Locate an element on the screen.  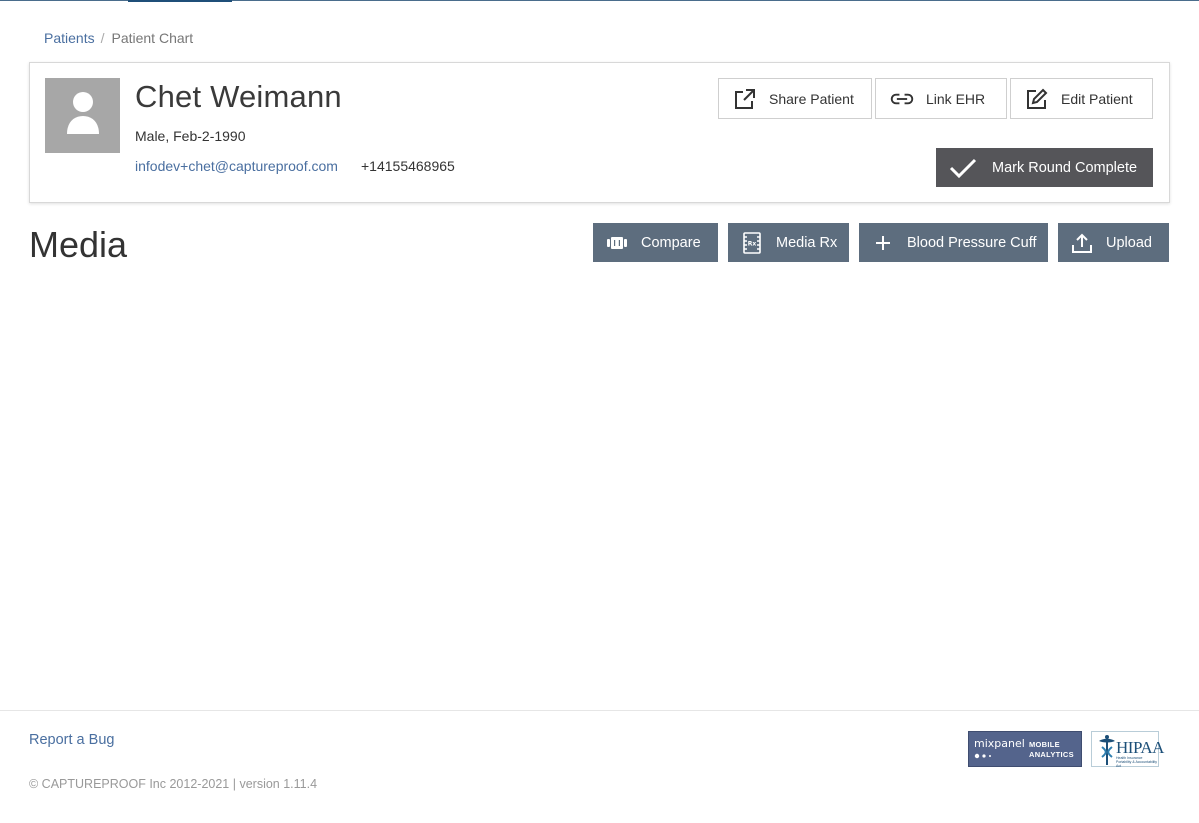
plus-icon is located at coordinates (883, 243).